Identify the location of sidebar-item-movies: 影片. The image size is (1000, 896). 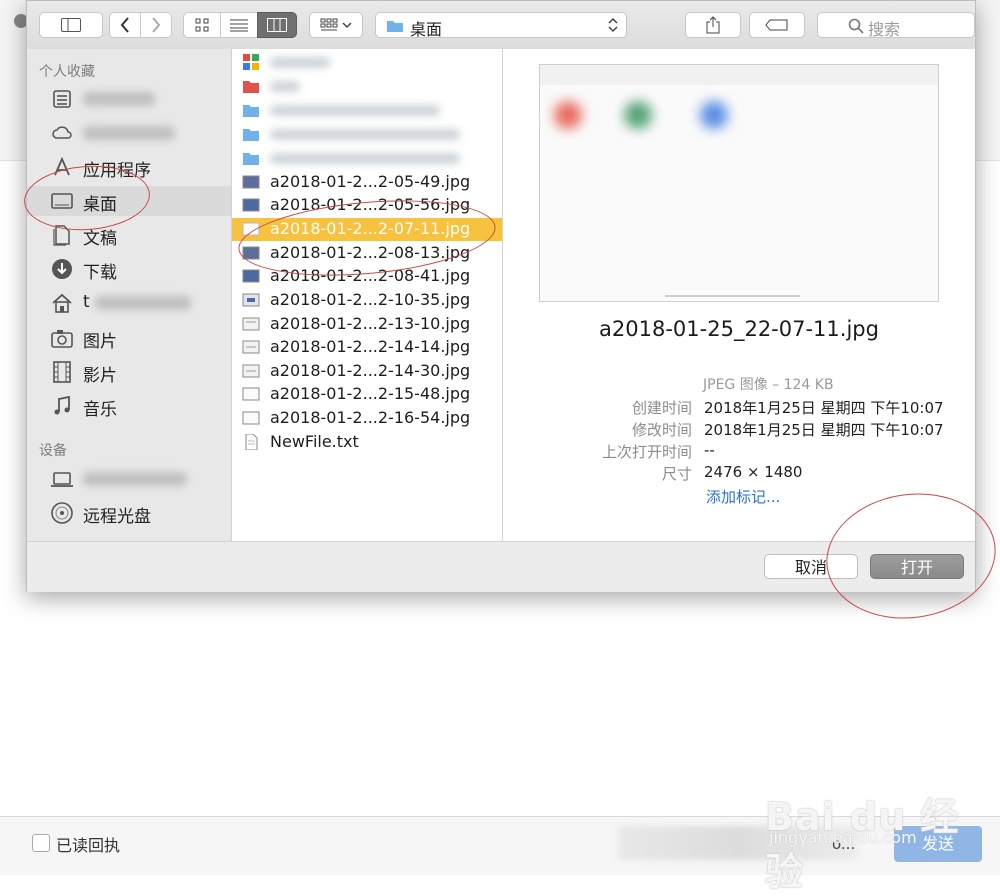
(129, 372).